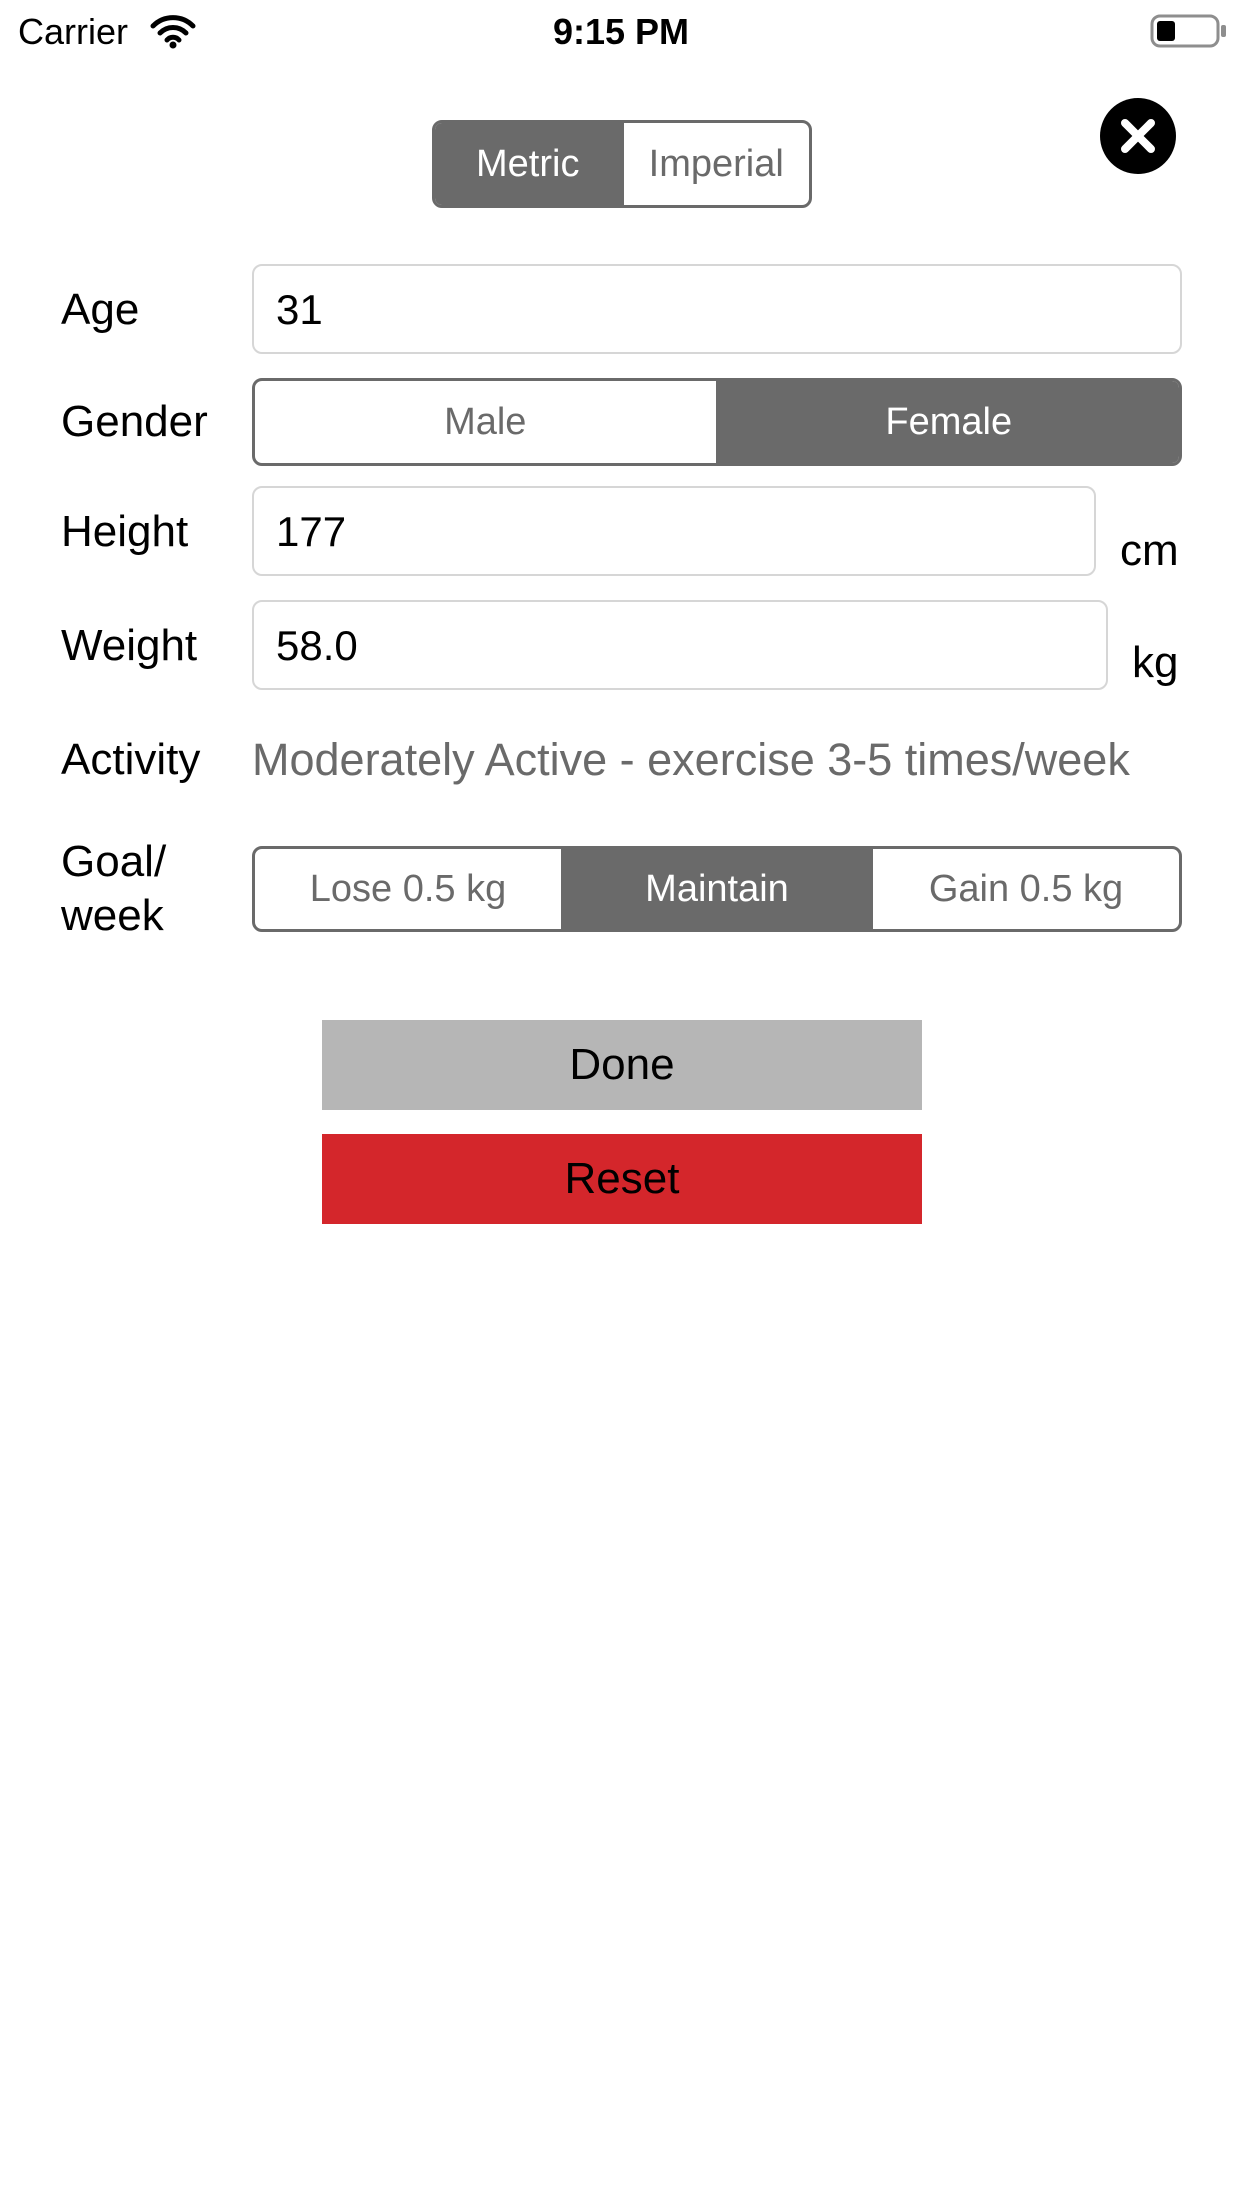 The width and height of the screenshot is (1242, 2208). I want to click on goal-segmented-control: Lose 0.5 kg Maintain Gain 0.5 kg, so click(717, 889).